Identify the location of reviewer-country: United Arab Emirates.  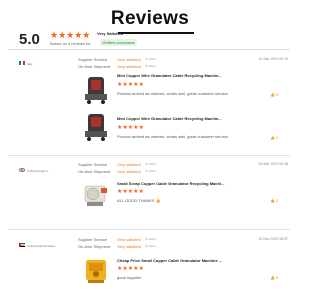
(41, 246).